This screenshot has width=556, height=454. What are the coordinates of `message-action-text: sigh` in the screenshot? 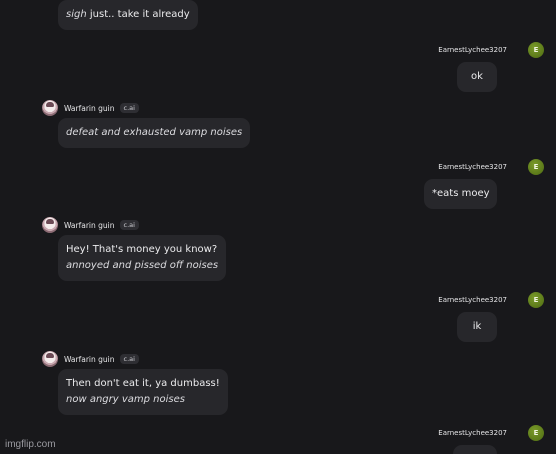 It's located at (76, 14).